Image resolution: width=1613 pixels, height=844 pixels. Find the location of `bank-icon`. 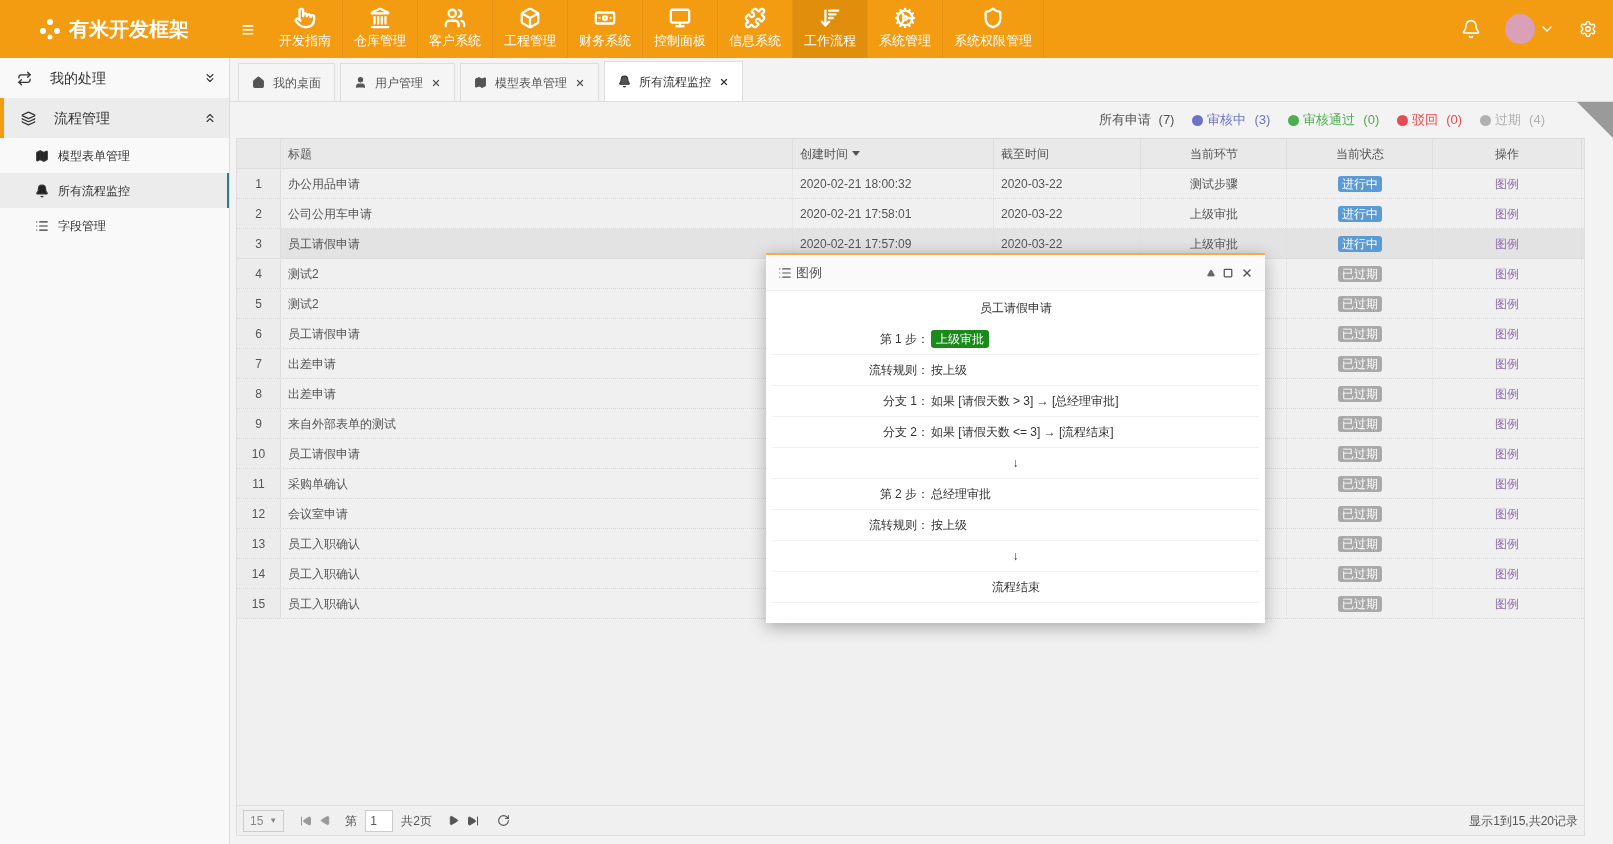

bank-icon is located at coordinates (380, 18).